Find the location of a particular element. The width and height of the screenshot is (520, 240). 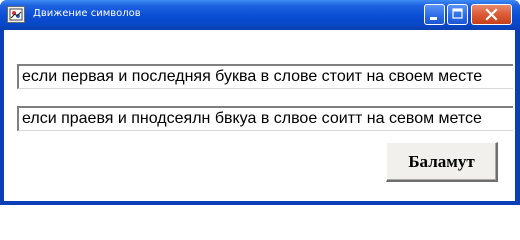

maximize-icon is located at coordinates (457, 13).